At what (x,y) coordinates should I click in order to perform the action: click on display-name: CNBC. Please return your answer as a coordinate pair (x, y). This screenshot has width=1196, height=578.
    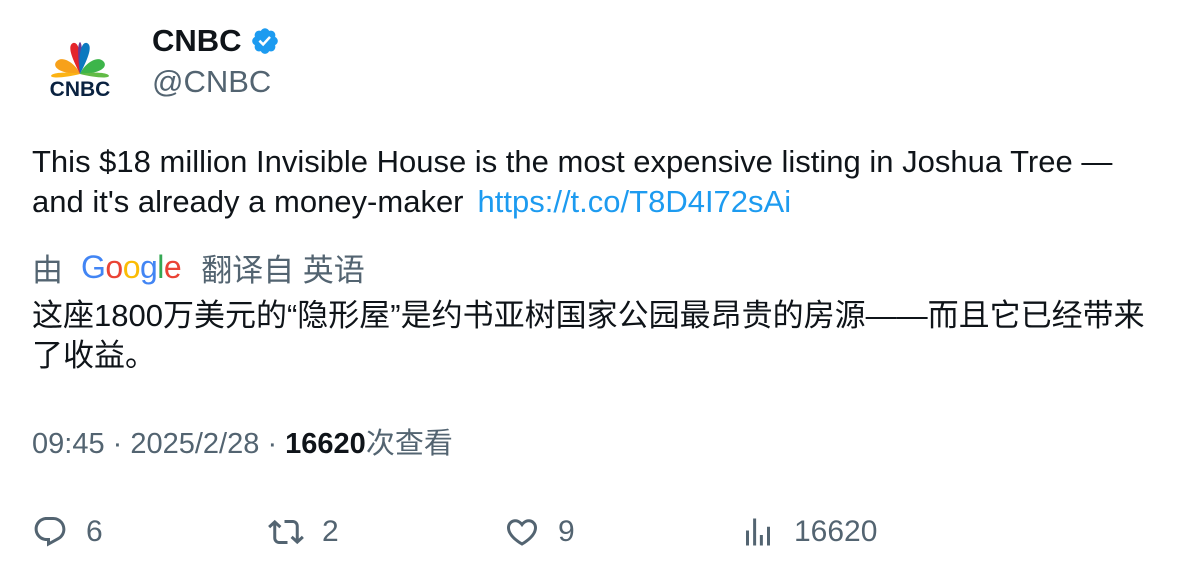
    Looking at the image, I should click on (216, 41).